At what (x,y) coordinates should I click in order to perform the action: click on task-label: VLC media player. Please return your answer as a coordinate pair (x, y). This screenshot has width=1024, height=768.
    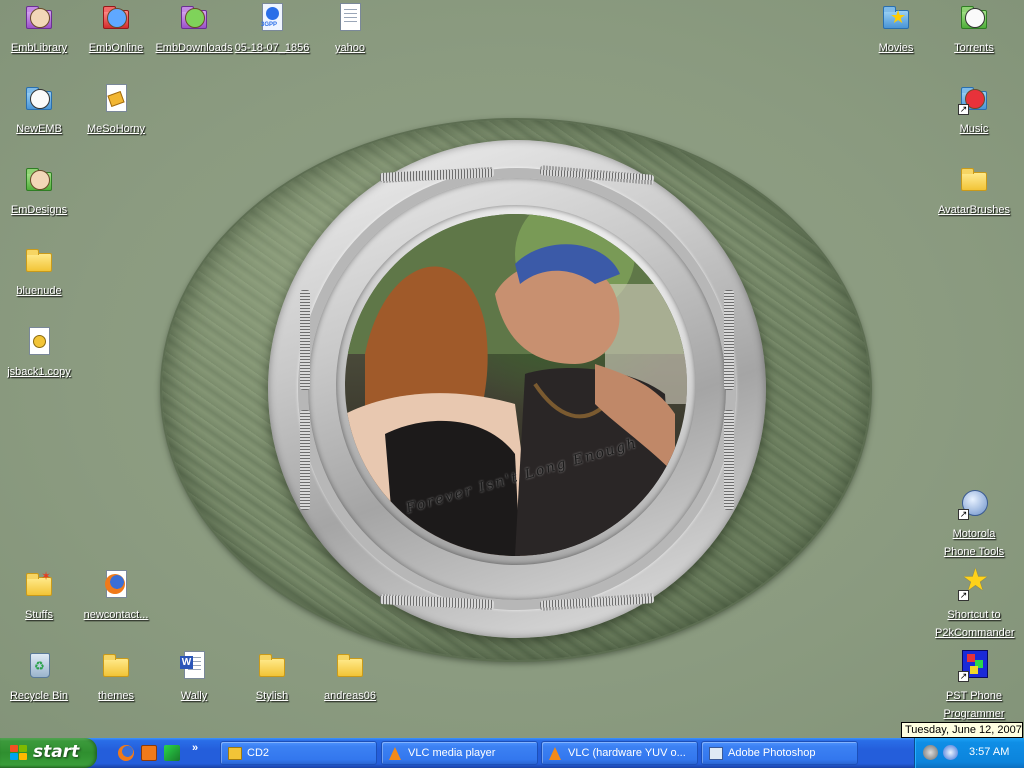
    Looking at the image, I should click on (452, 753).